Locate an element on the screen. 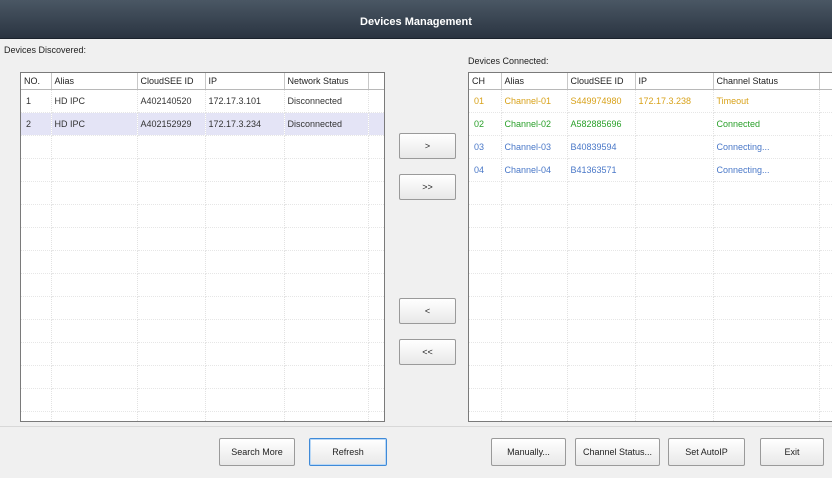  cell-ip: 172.17.3.234 is located at coordinates (245, 124).